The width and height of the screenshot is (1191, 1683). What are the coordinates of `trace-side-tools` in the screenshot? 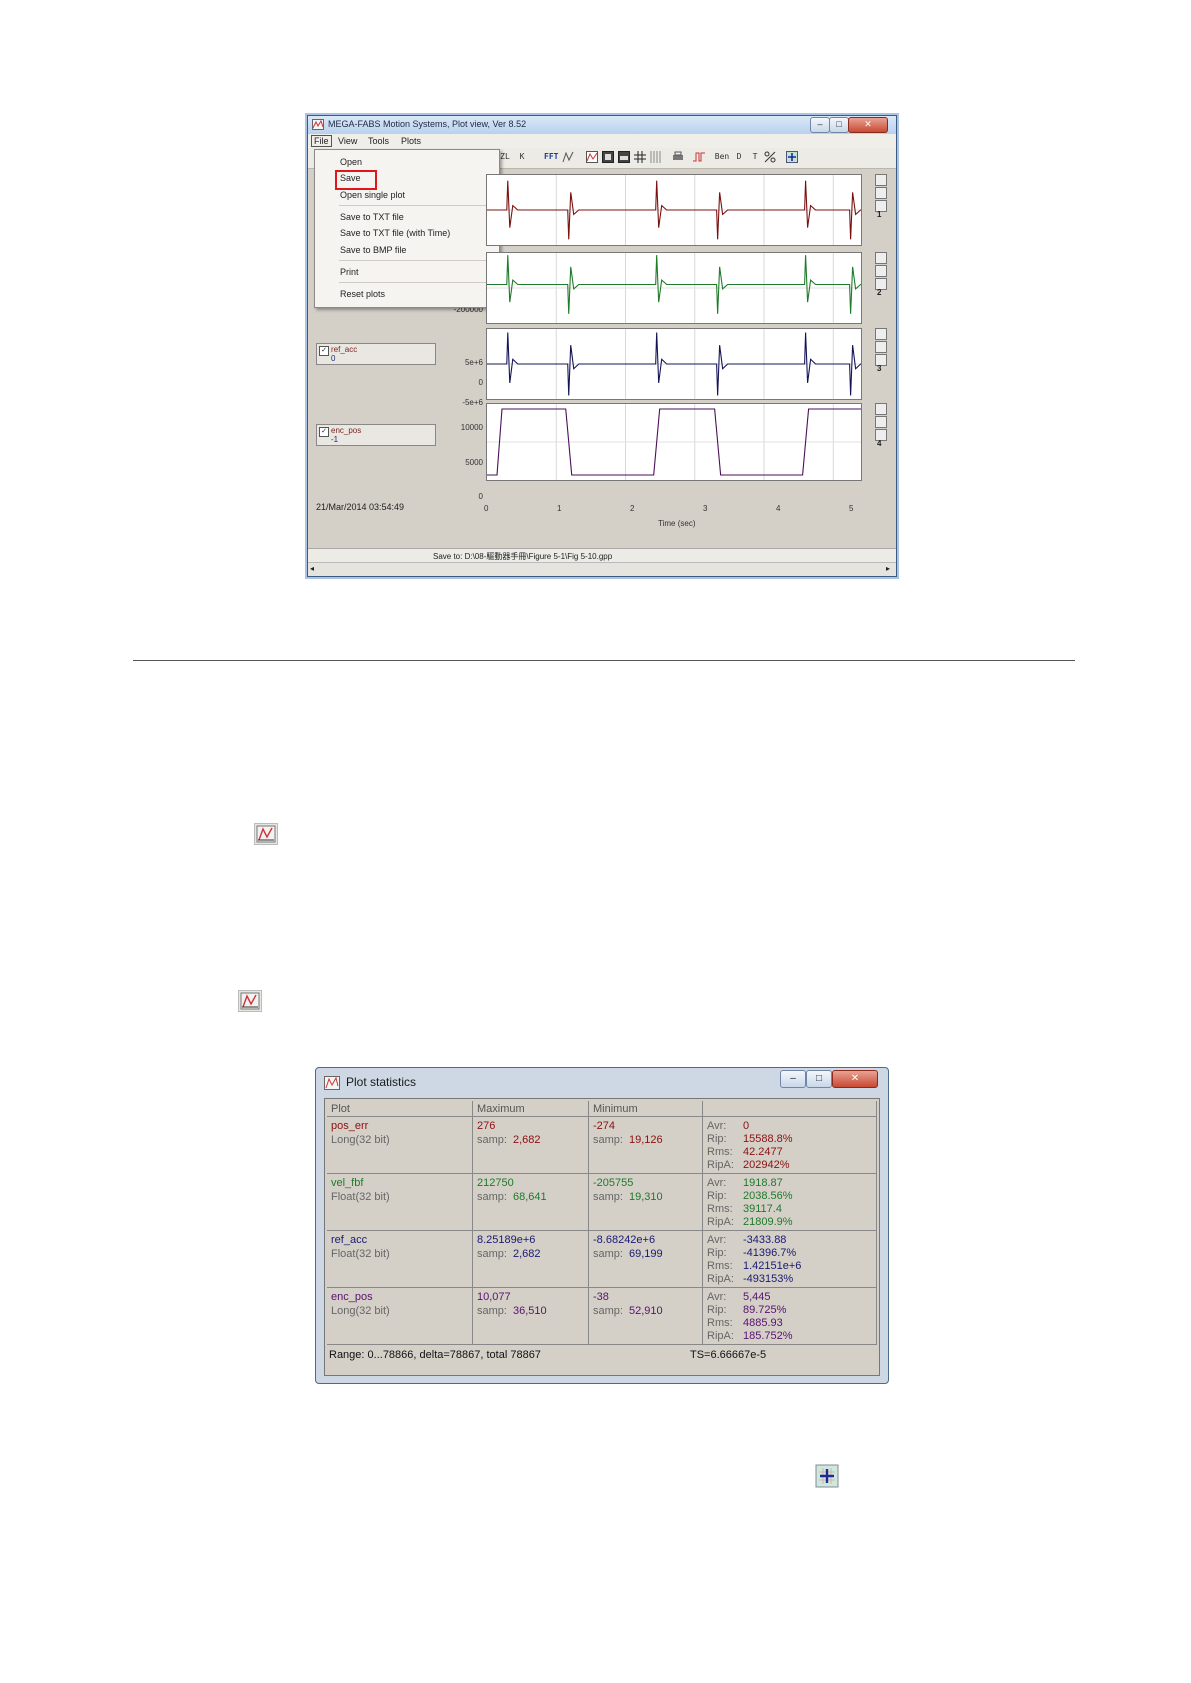 It's located at (881, 193).